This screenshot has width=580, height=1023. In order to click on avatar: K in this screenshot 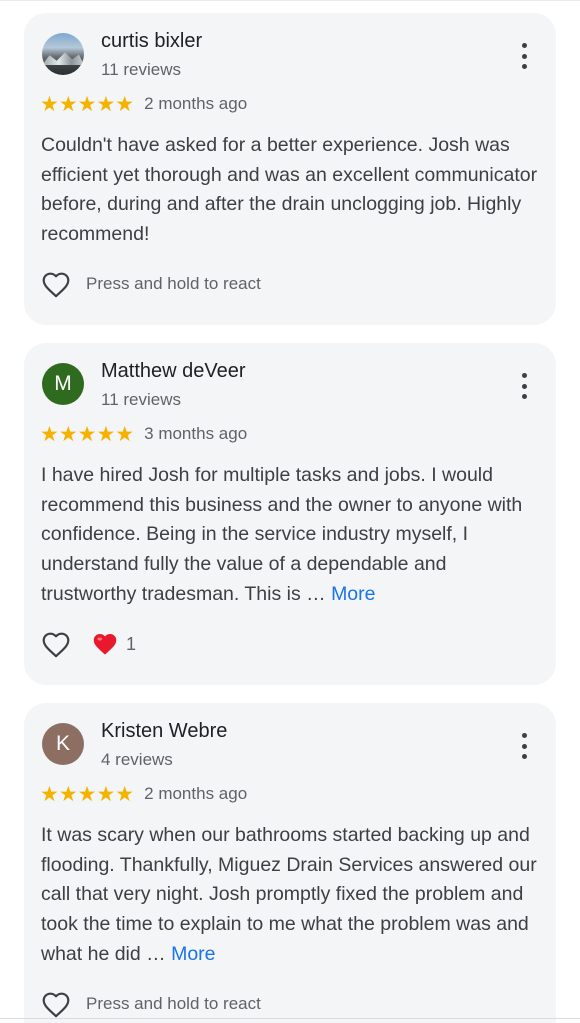, I will do `click(63, 744)`.